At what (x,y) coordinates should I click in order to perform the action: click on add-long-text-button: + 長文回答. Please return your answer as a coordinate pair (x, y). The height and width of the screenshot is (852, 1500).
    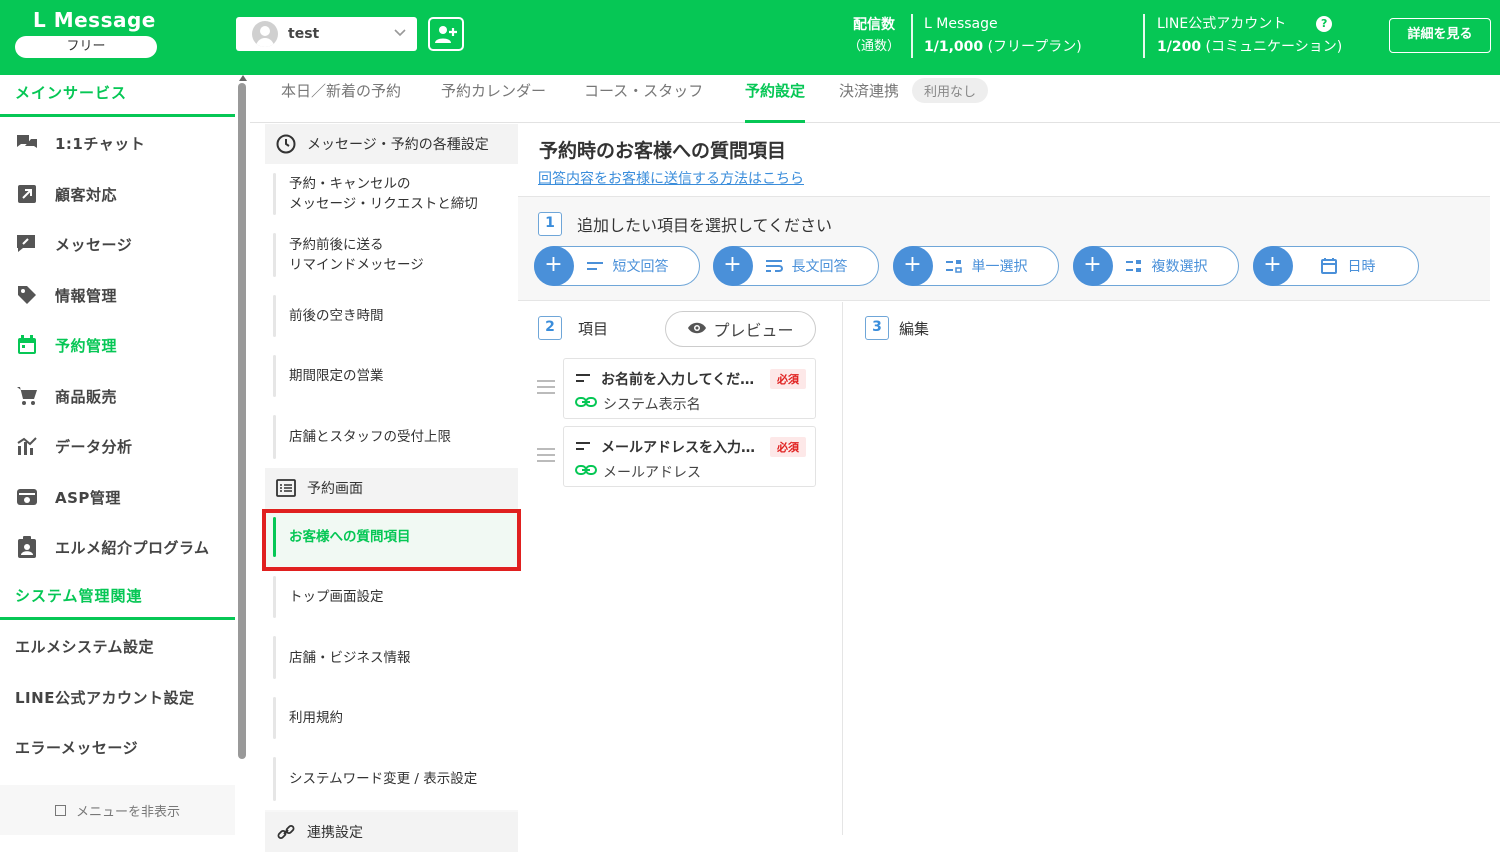
    Looking at the image, I should click on (795, 266).